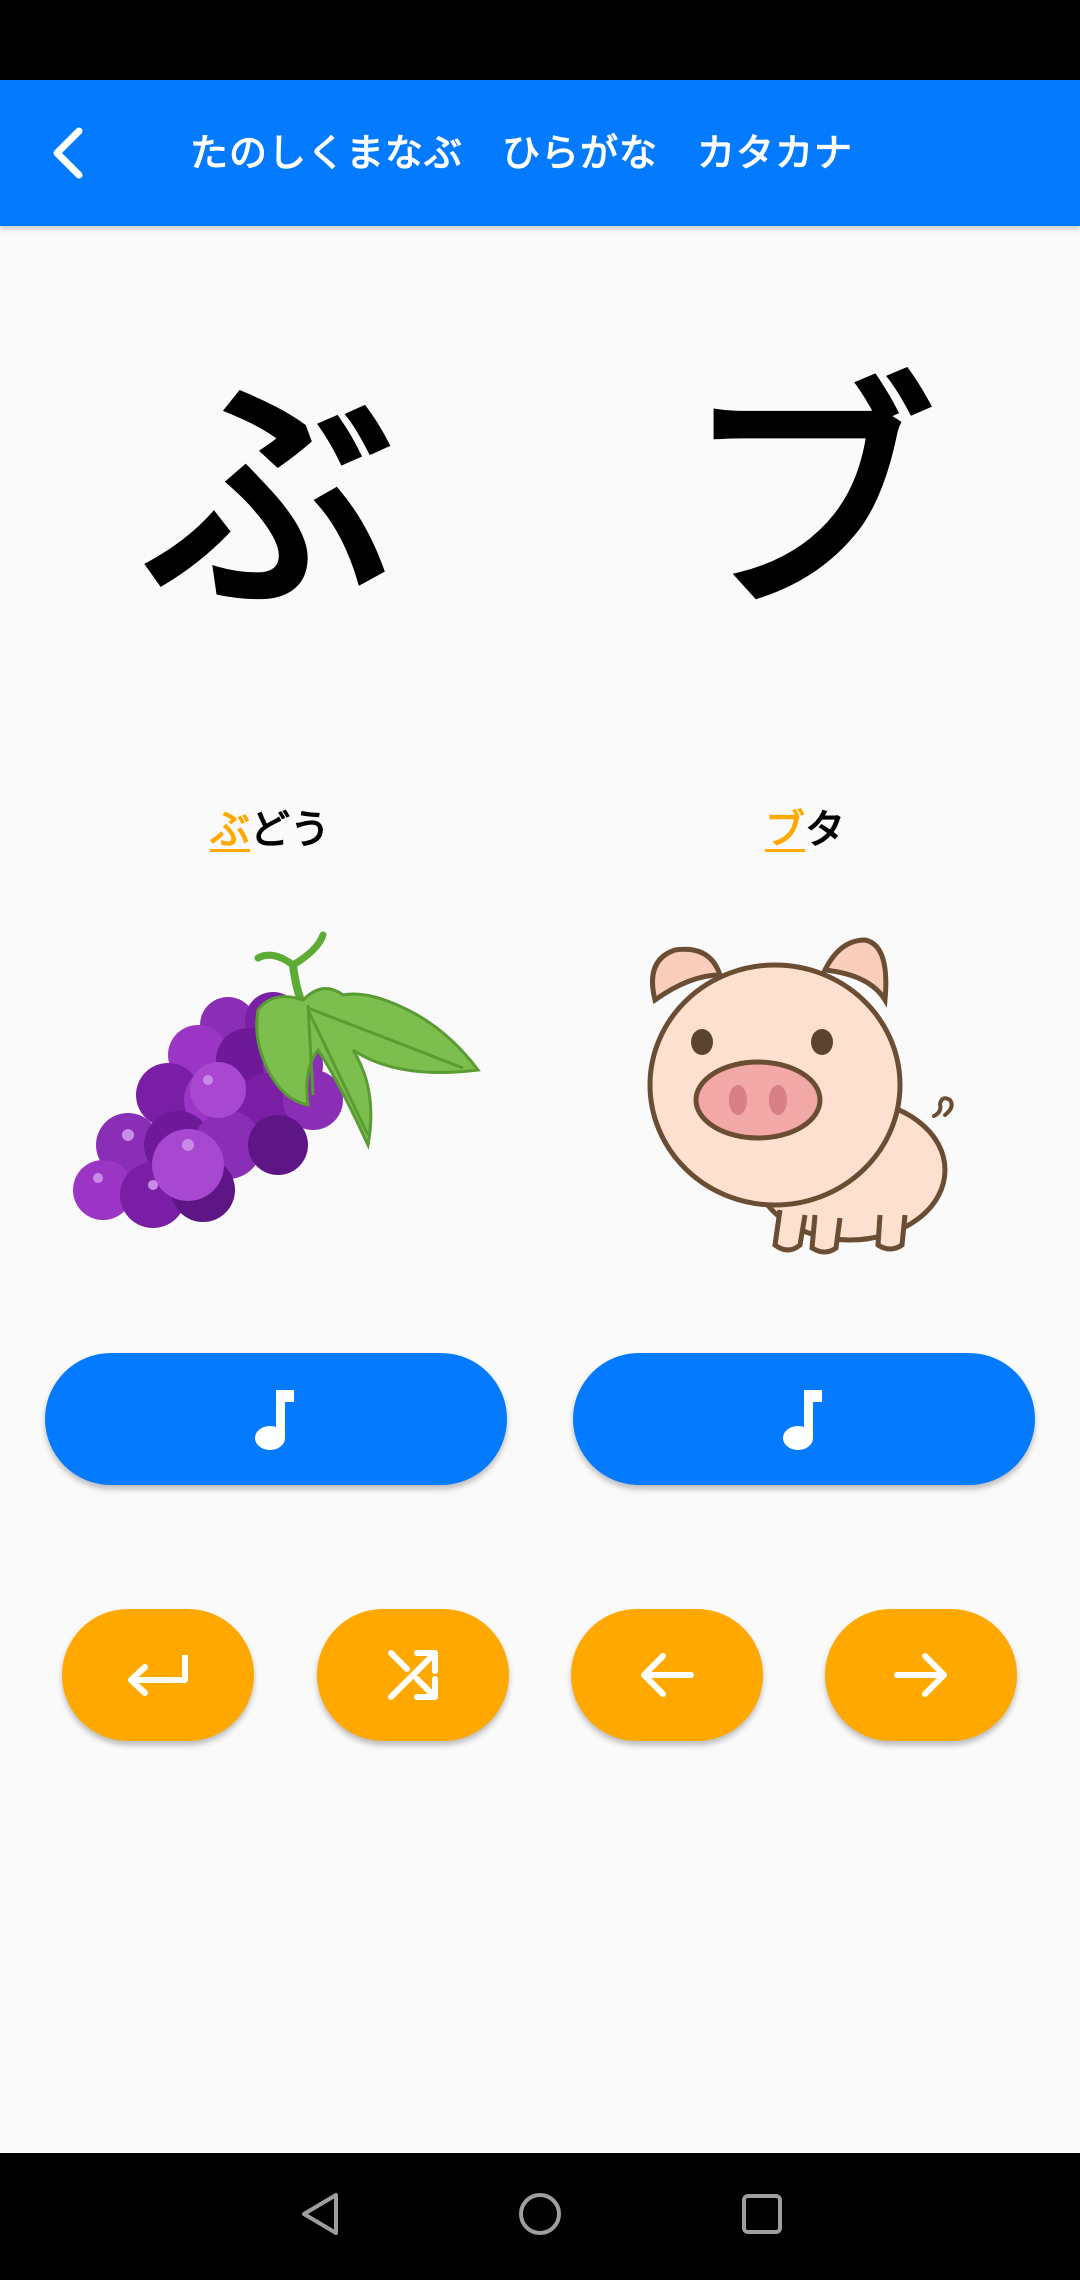 The image size is (1080, 2280). I want to click on return-button, so click(158, 1675).